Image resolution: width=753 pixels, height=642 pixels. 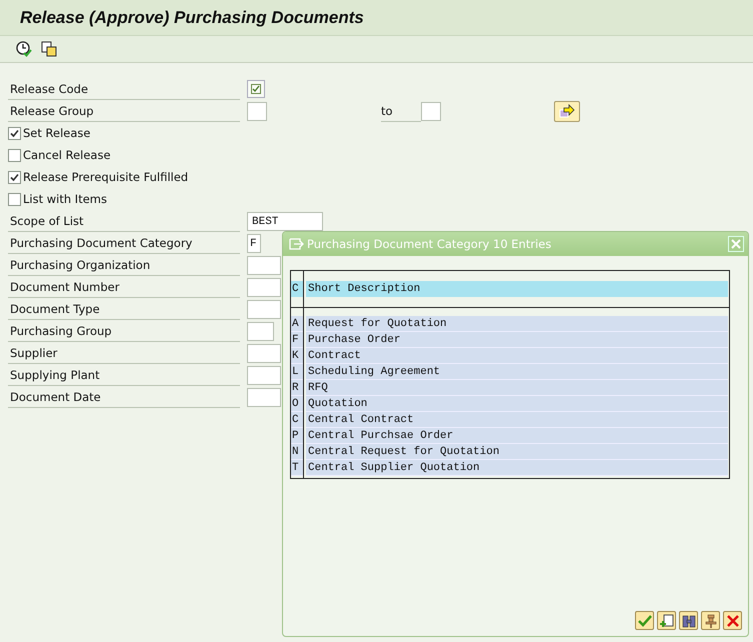 I want to click on column-header: C, so click(x=297, y=289).